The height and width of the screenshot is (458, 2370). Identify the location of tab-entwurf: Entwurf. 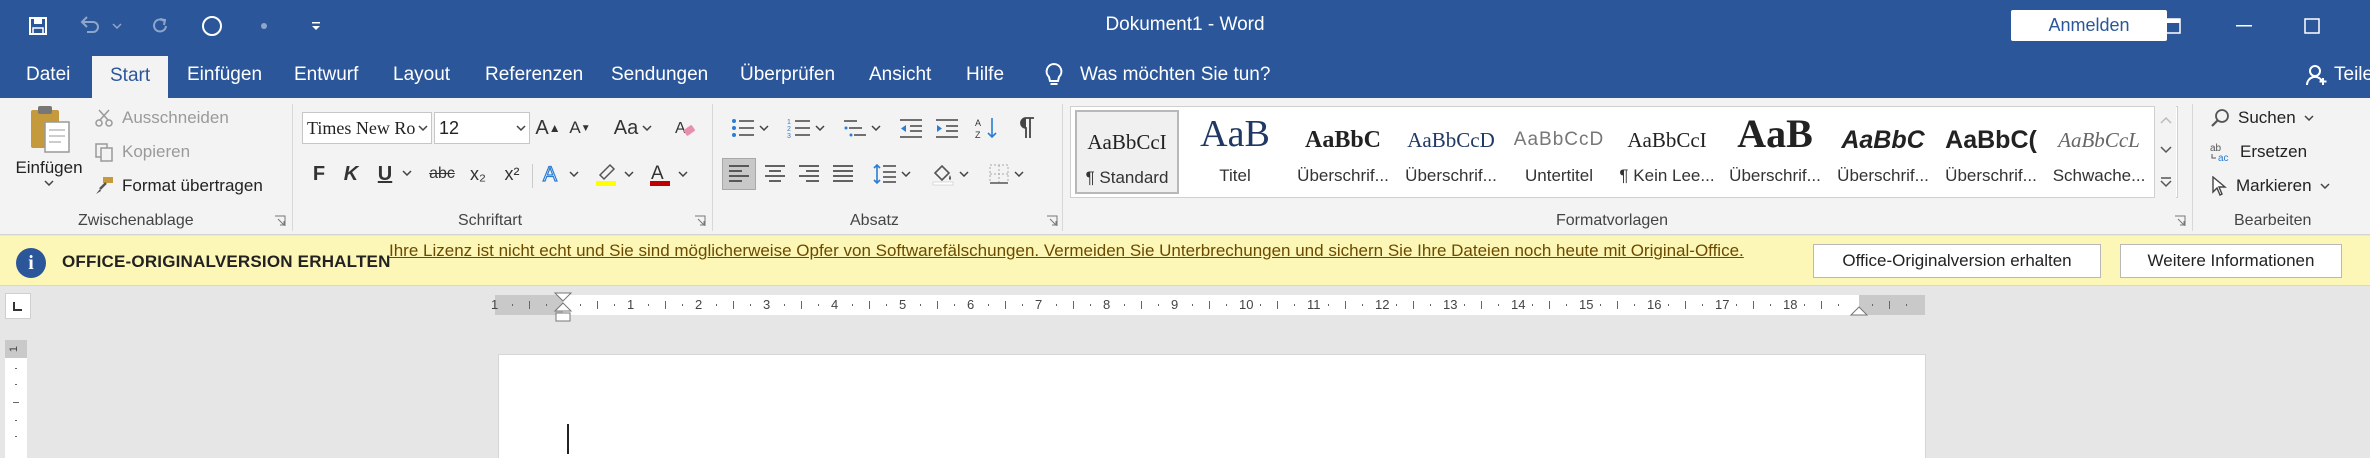
(326, 75).